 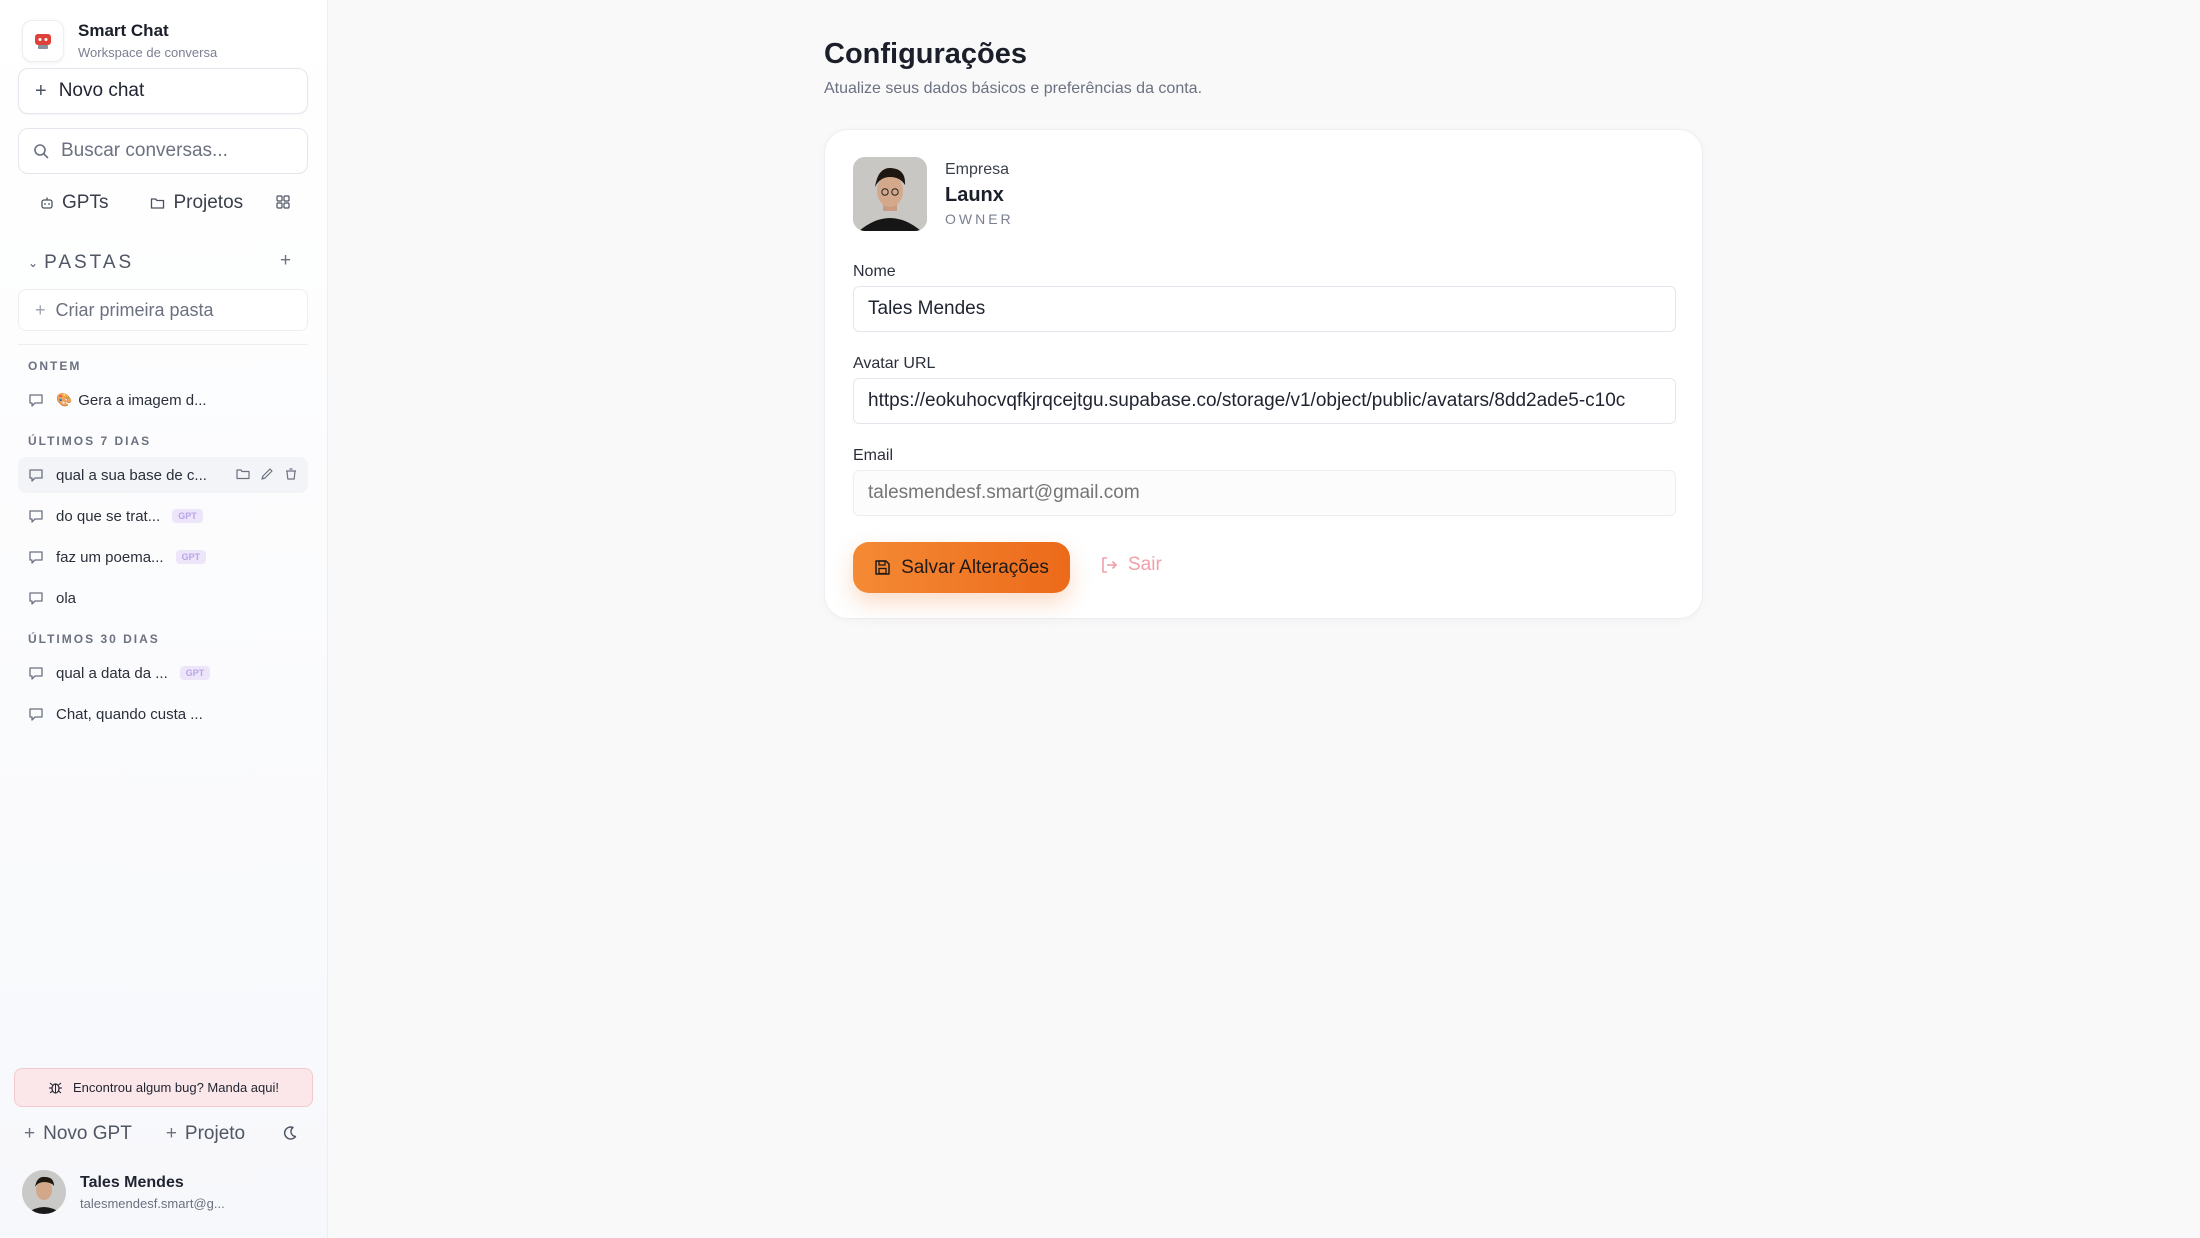 What do you see at coordinates (979, 219) in the screenshot?
I see `role-badge: OWNER` at bounding box center [979, 219].